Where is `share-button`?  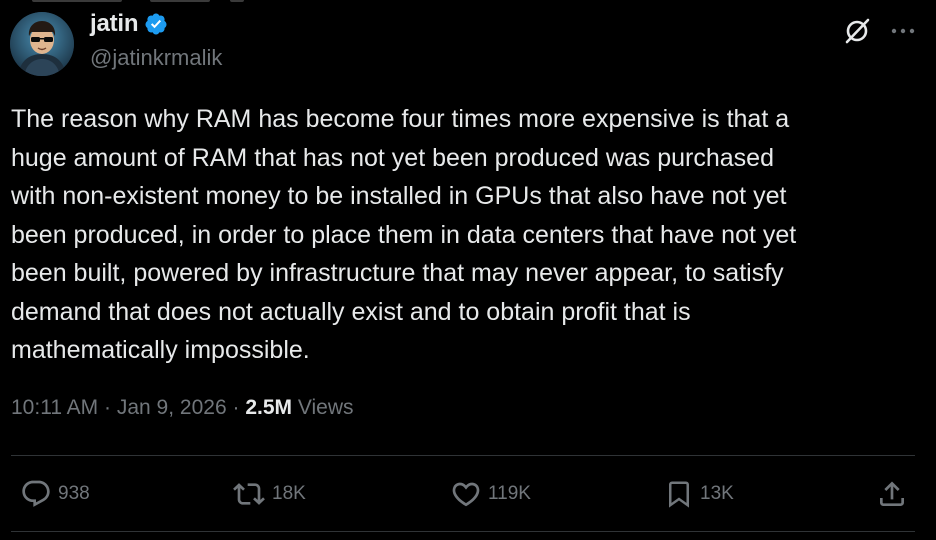 share-button is located at coordinates (892, 494).